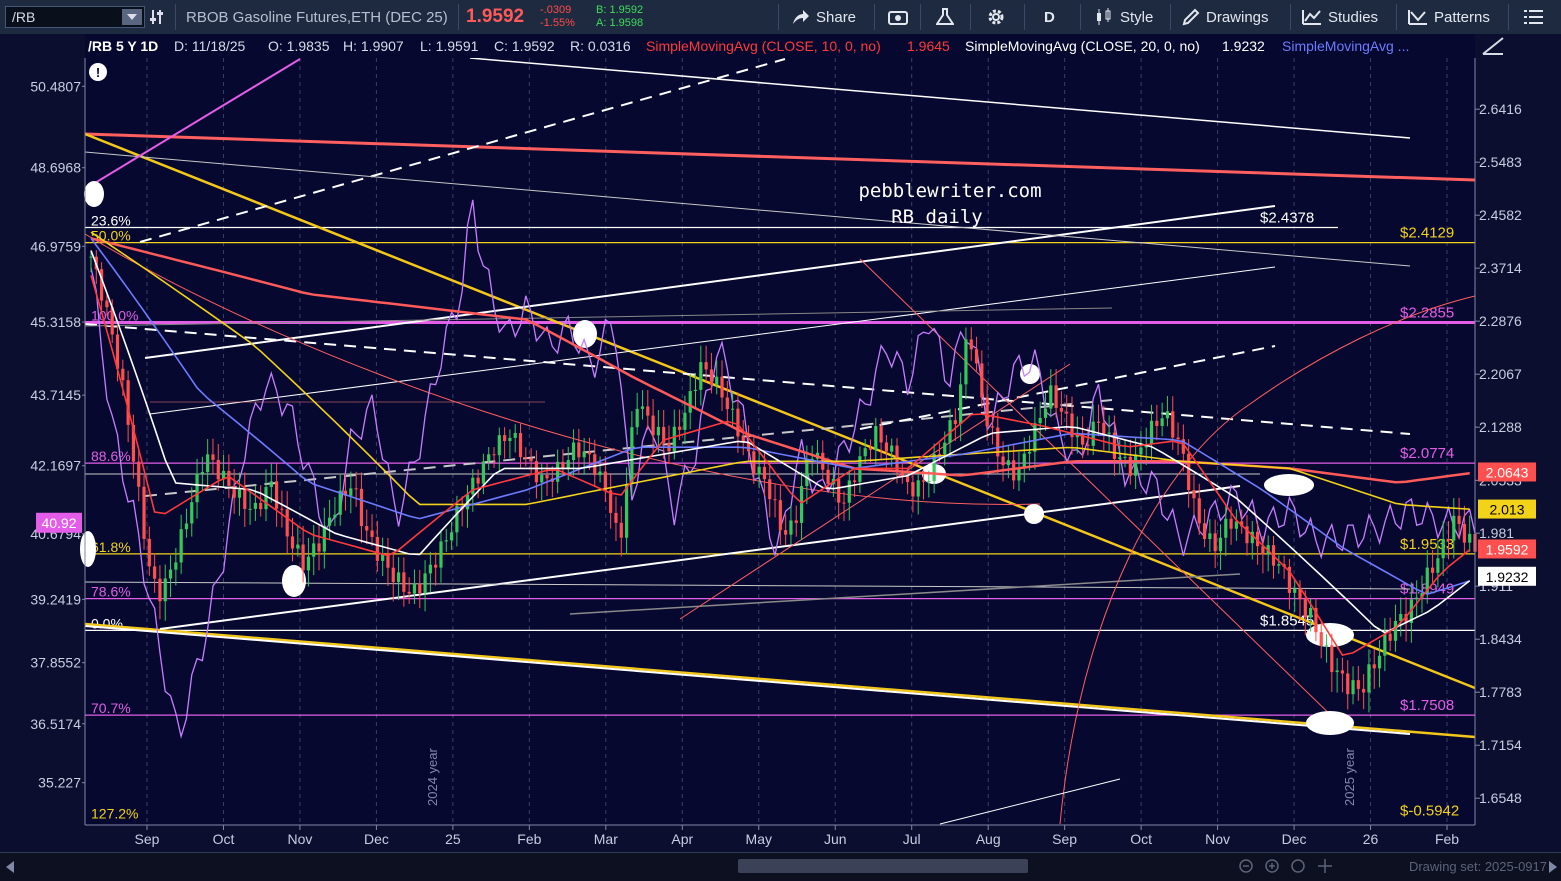  I want to click on last-price: 1.9592, so click(495, 16).